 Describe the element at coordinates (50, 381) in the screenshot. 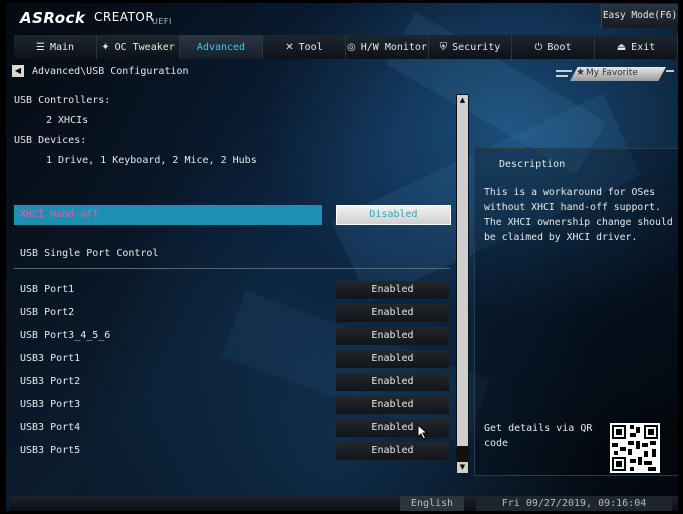

I see `setting-label: USB3 Port2` at that location.